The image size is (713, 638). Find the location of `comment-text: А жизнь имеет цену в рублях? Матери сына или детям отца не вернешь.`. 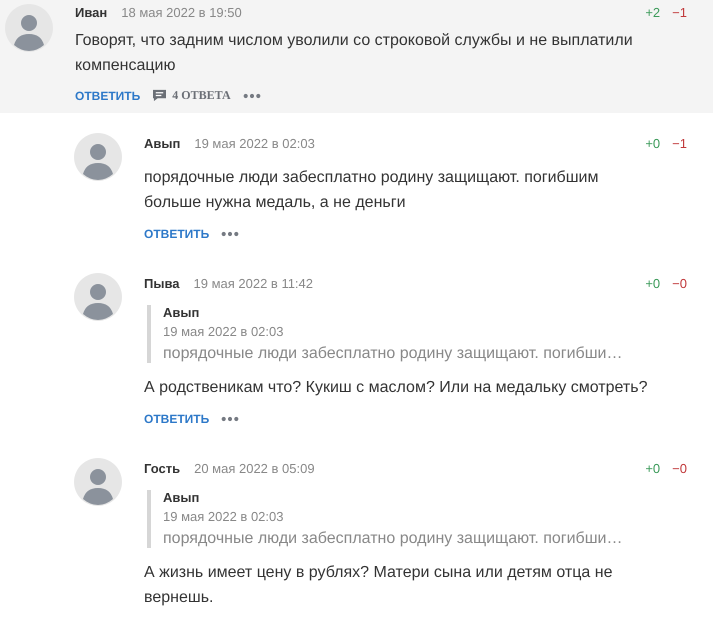

comment-text: А жизнь имеет цену в рублях? Матери сына или детям отца не вернешь. is located at coordinates (379, 585).